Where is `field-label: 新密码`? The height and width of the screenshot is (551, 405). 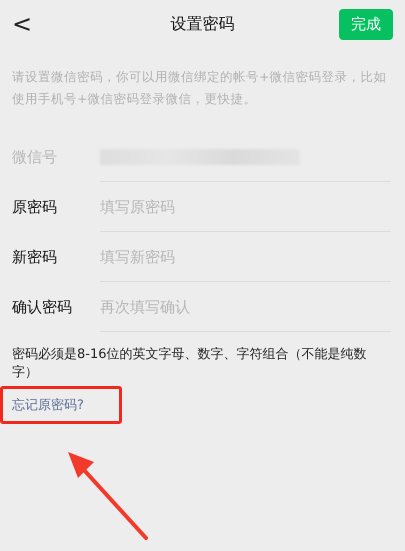
field-label: 新密码 is located at coordinates (35, 257).